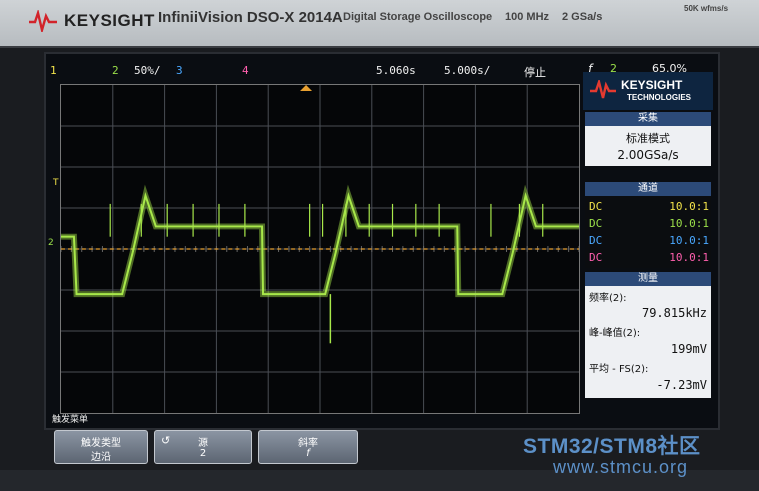 This screenshot has width=759, height=491. What do you see at coordinates (306, 88) in the screenshot?
I see `trigger-position-marker` at bounding box center [306, 88].